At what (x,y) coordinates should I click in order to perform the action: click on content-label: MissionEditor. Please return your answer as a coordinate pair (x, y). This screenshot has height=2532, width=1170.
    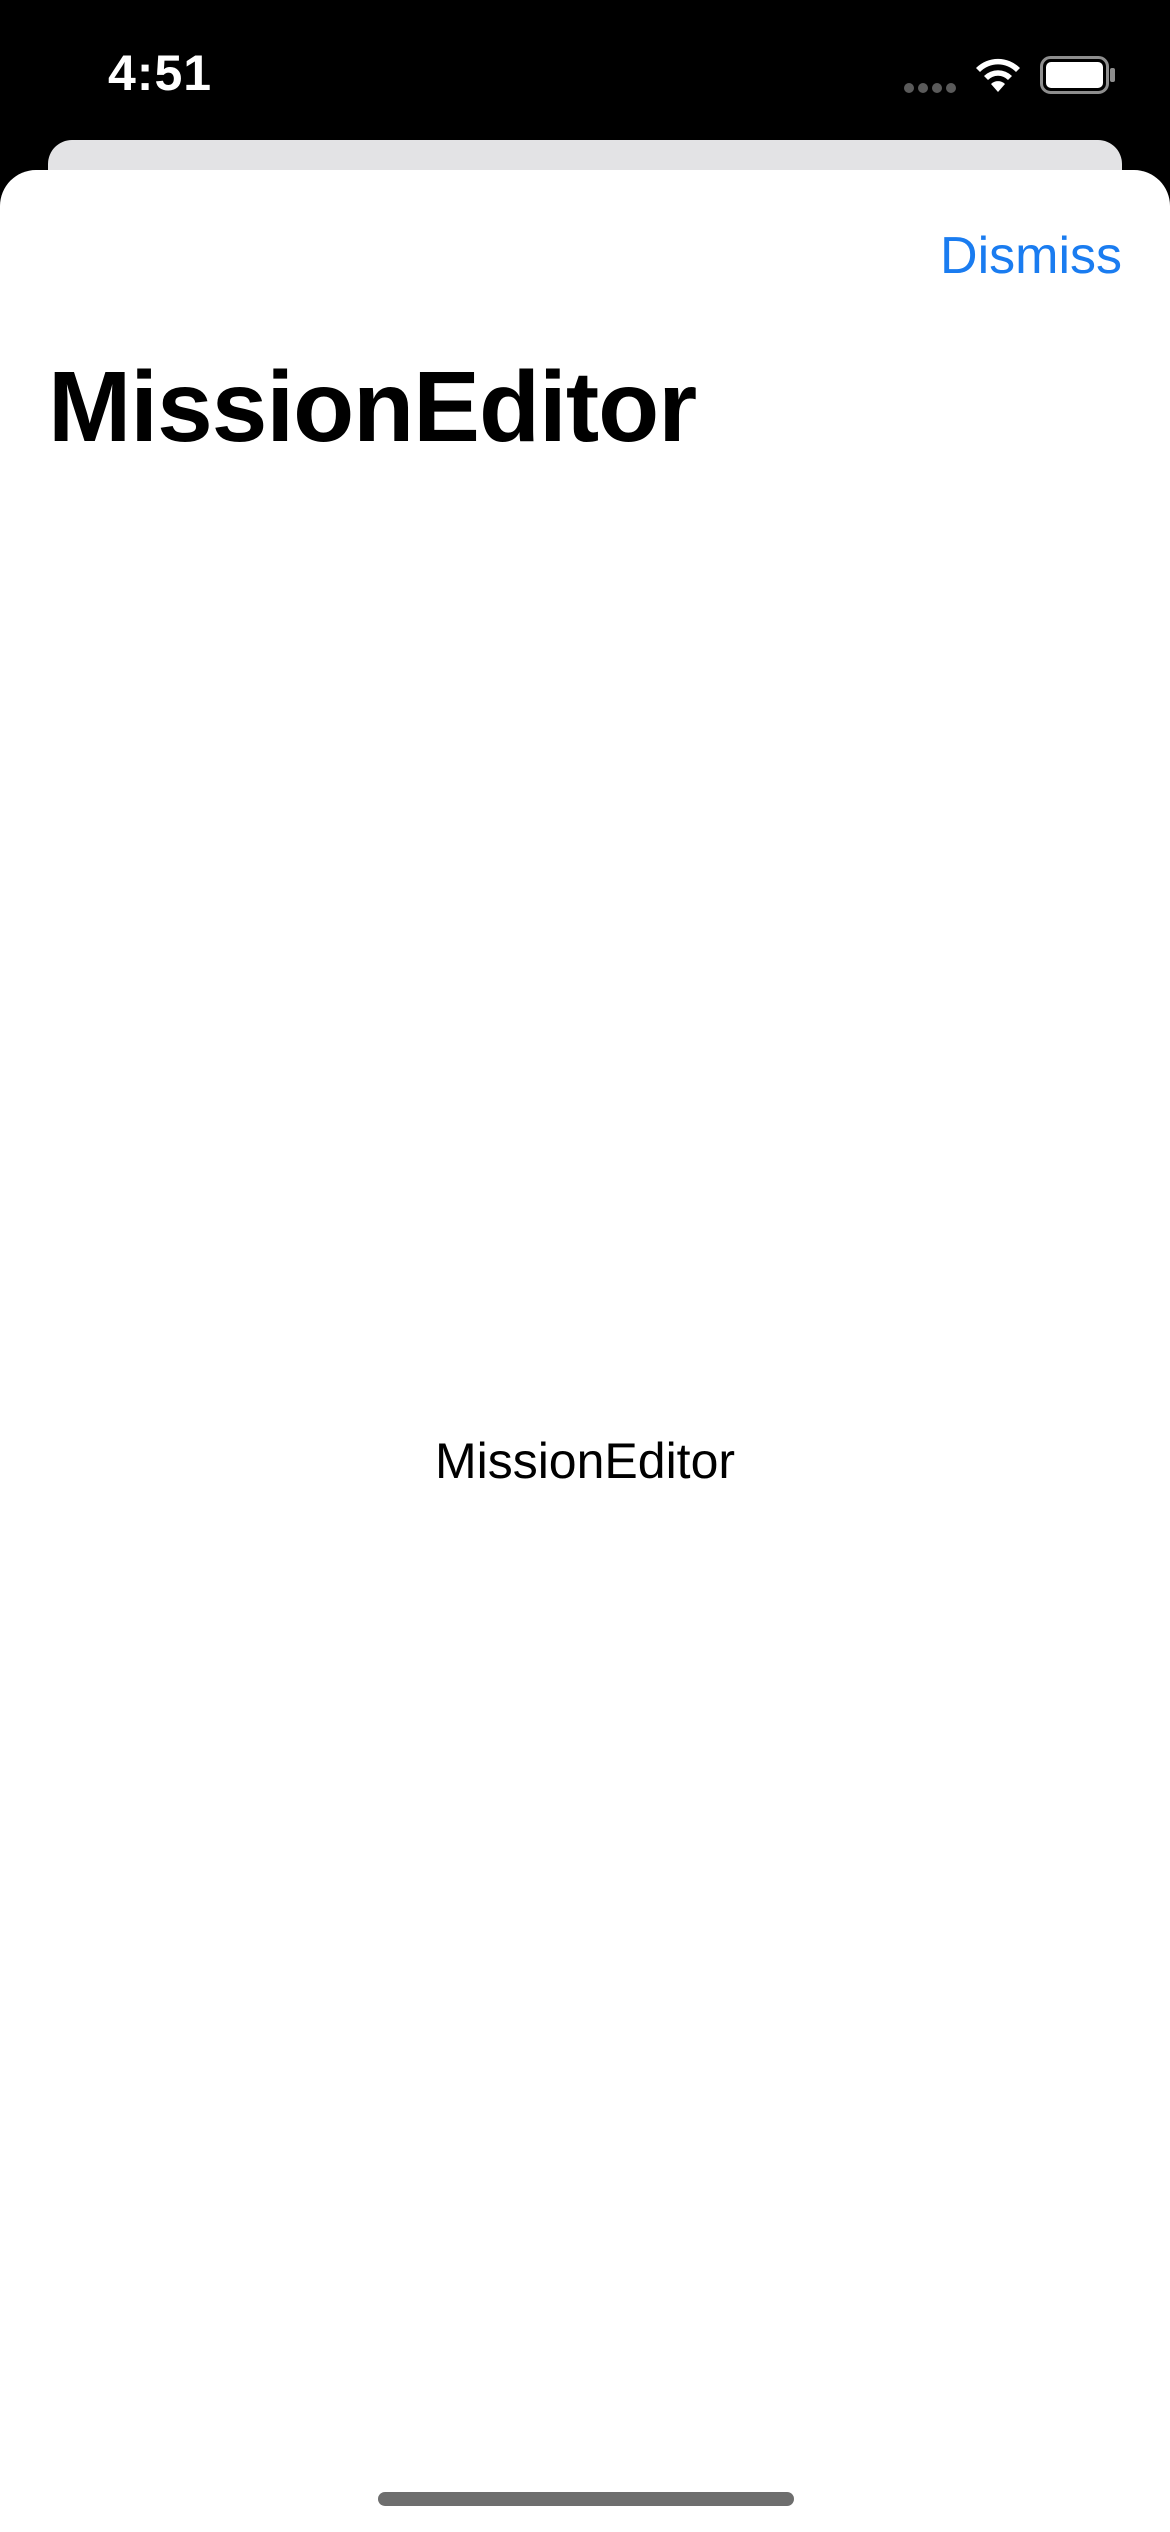
    Looking at the image, I should click on (585, 1461).